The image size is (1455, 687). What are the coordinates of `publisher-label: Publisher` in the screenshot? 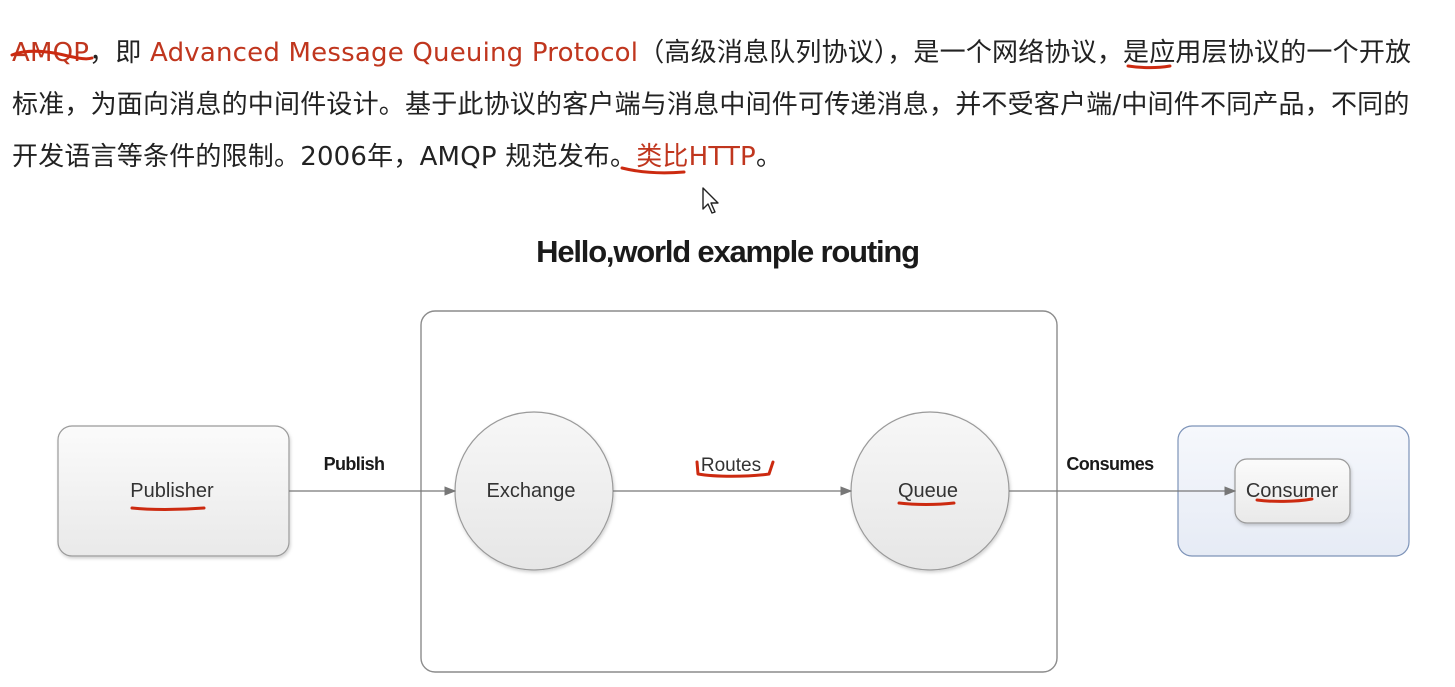 It's located at (172, 491).